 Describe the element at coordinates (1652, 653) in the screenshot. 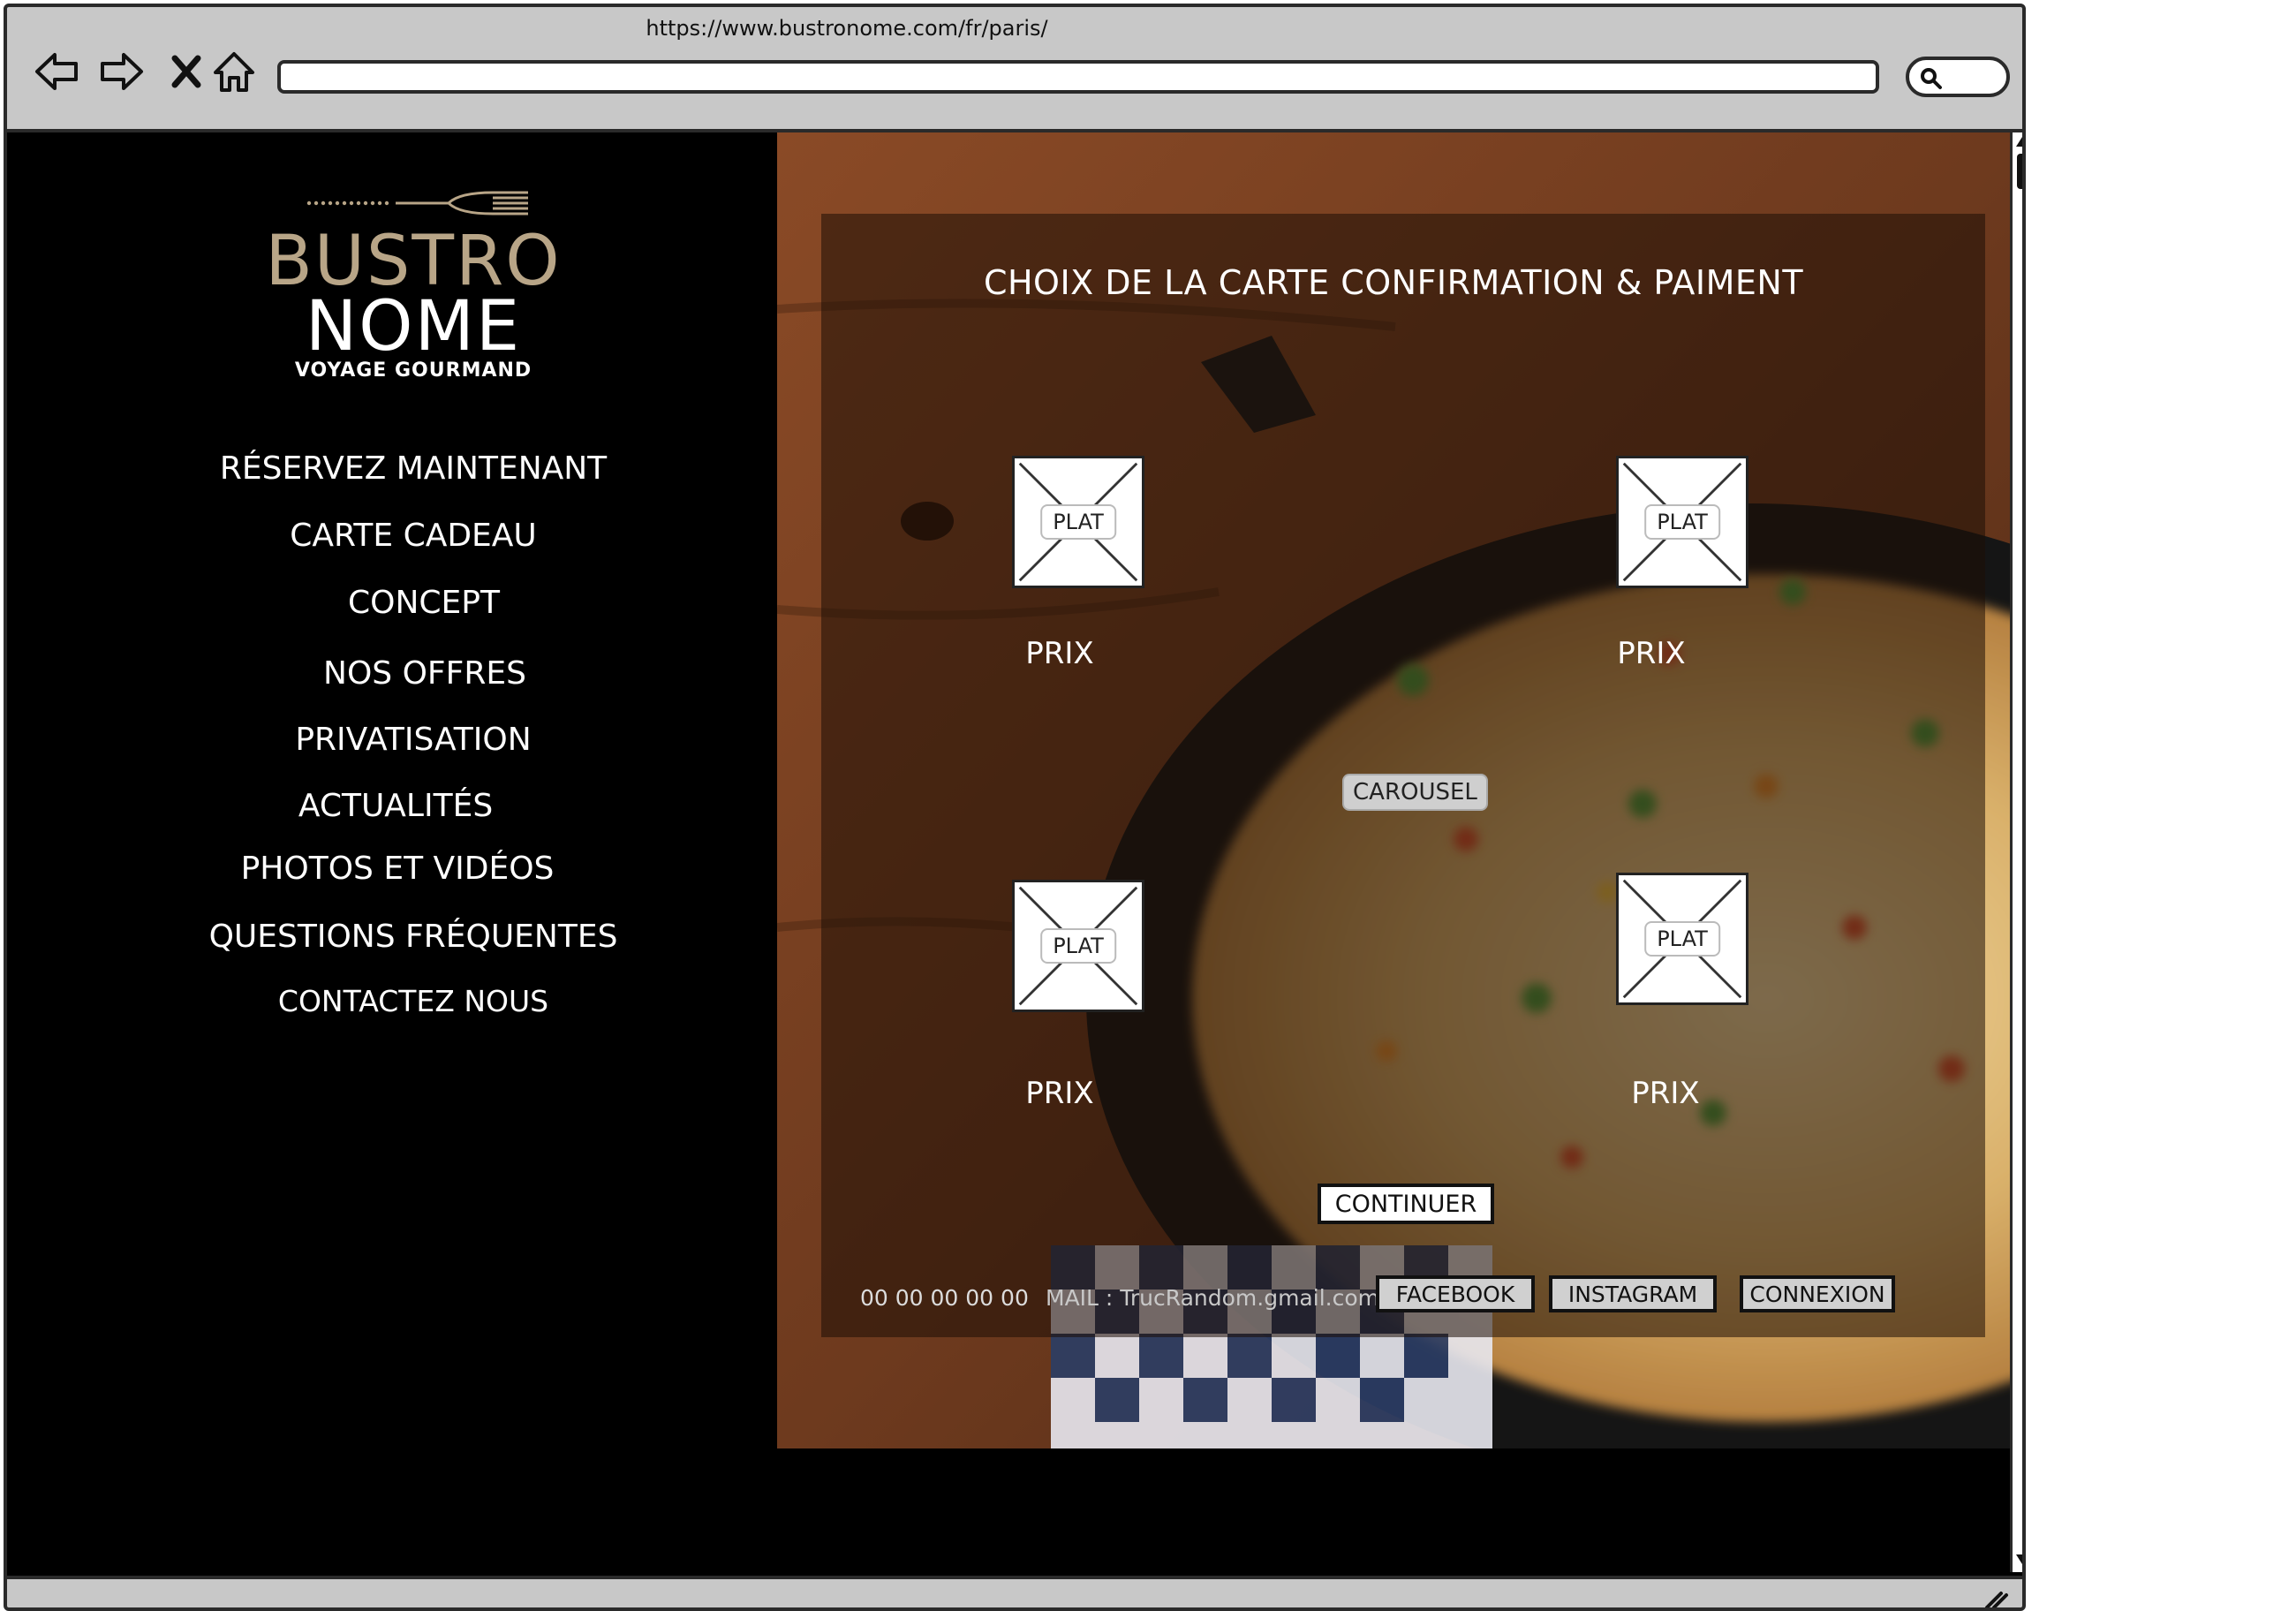

I see `dish-price-2: PRIX` at that location.